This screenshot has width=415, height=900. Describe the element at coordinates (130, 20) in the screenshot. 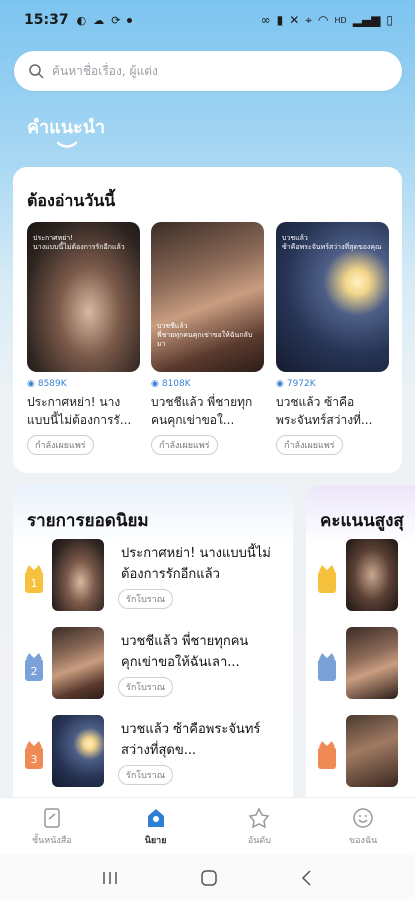

I see `more-notifications-dot-icon` at that location.